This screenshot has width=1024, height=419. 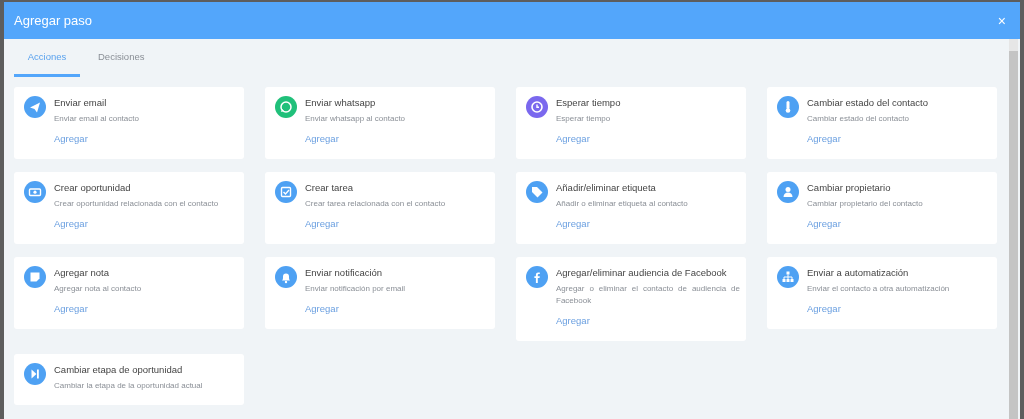 I want to click on card-description: Agregar nota al contacto, so click(x=98, y=289).